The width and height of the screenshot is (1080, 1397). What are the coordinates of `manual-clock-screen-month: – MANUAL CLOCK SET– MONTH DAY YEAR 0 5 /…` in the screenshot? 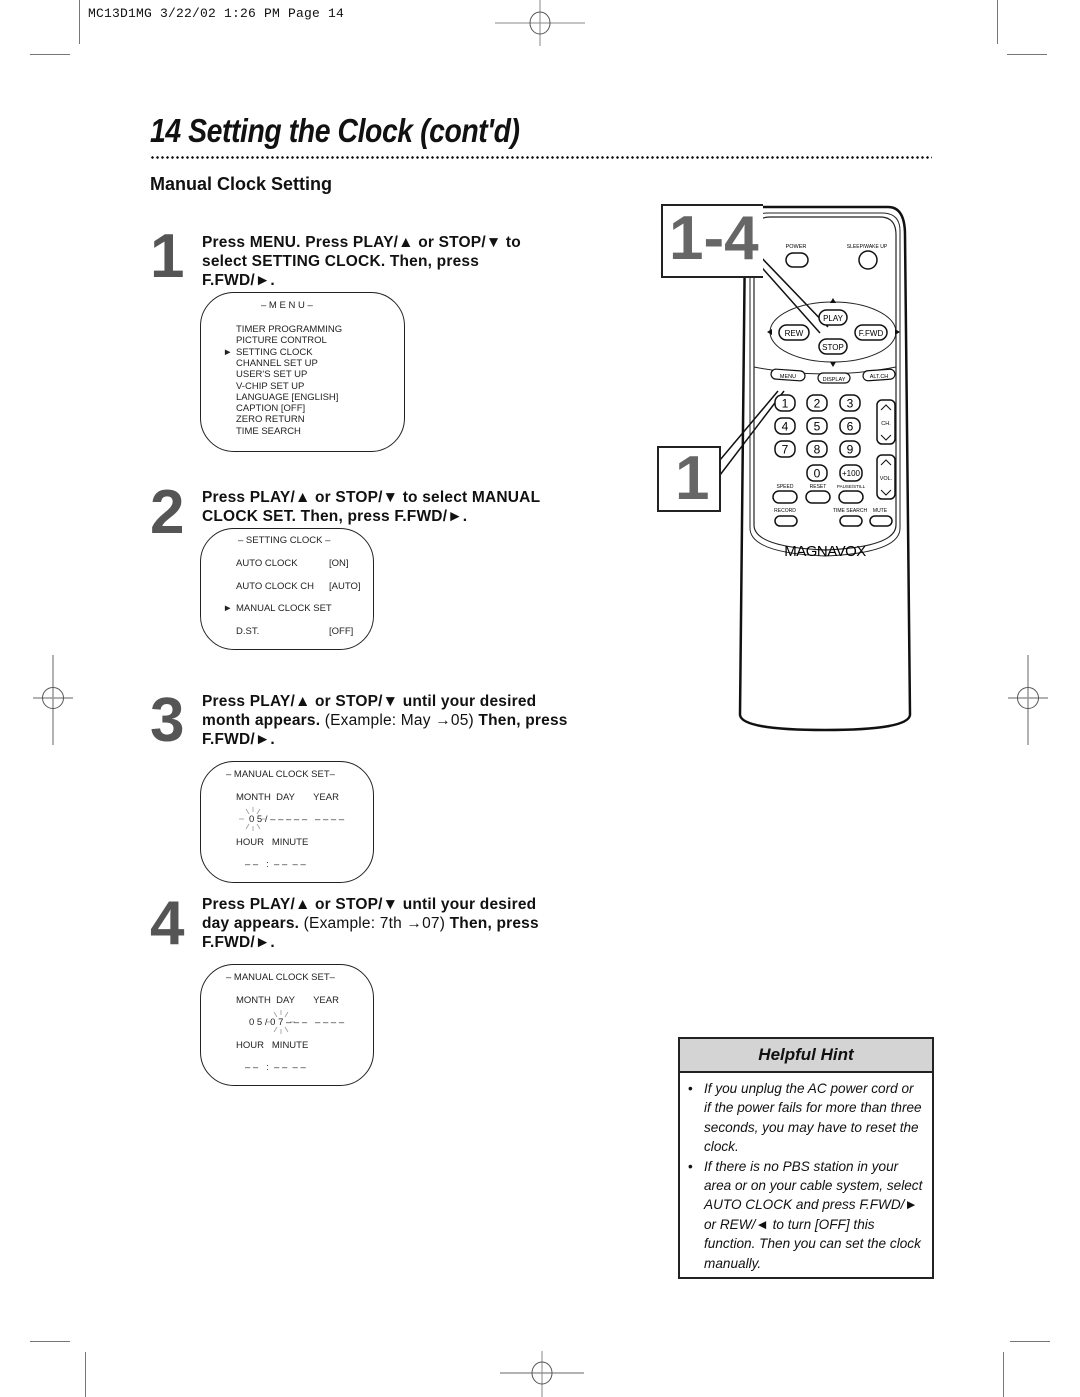 It's located at (287, 822).